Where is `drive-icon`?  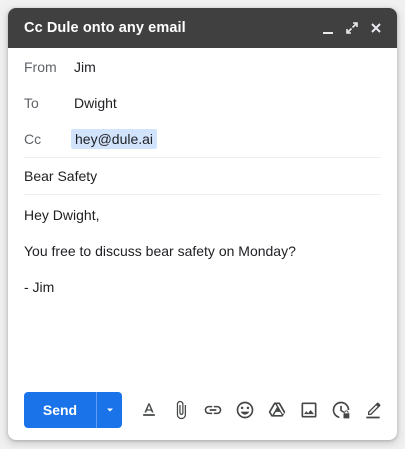
drive-icon is located at coordinates (276, 410).